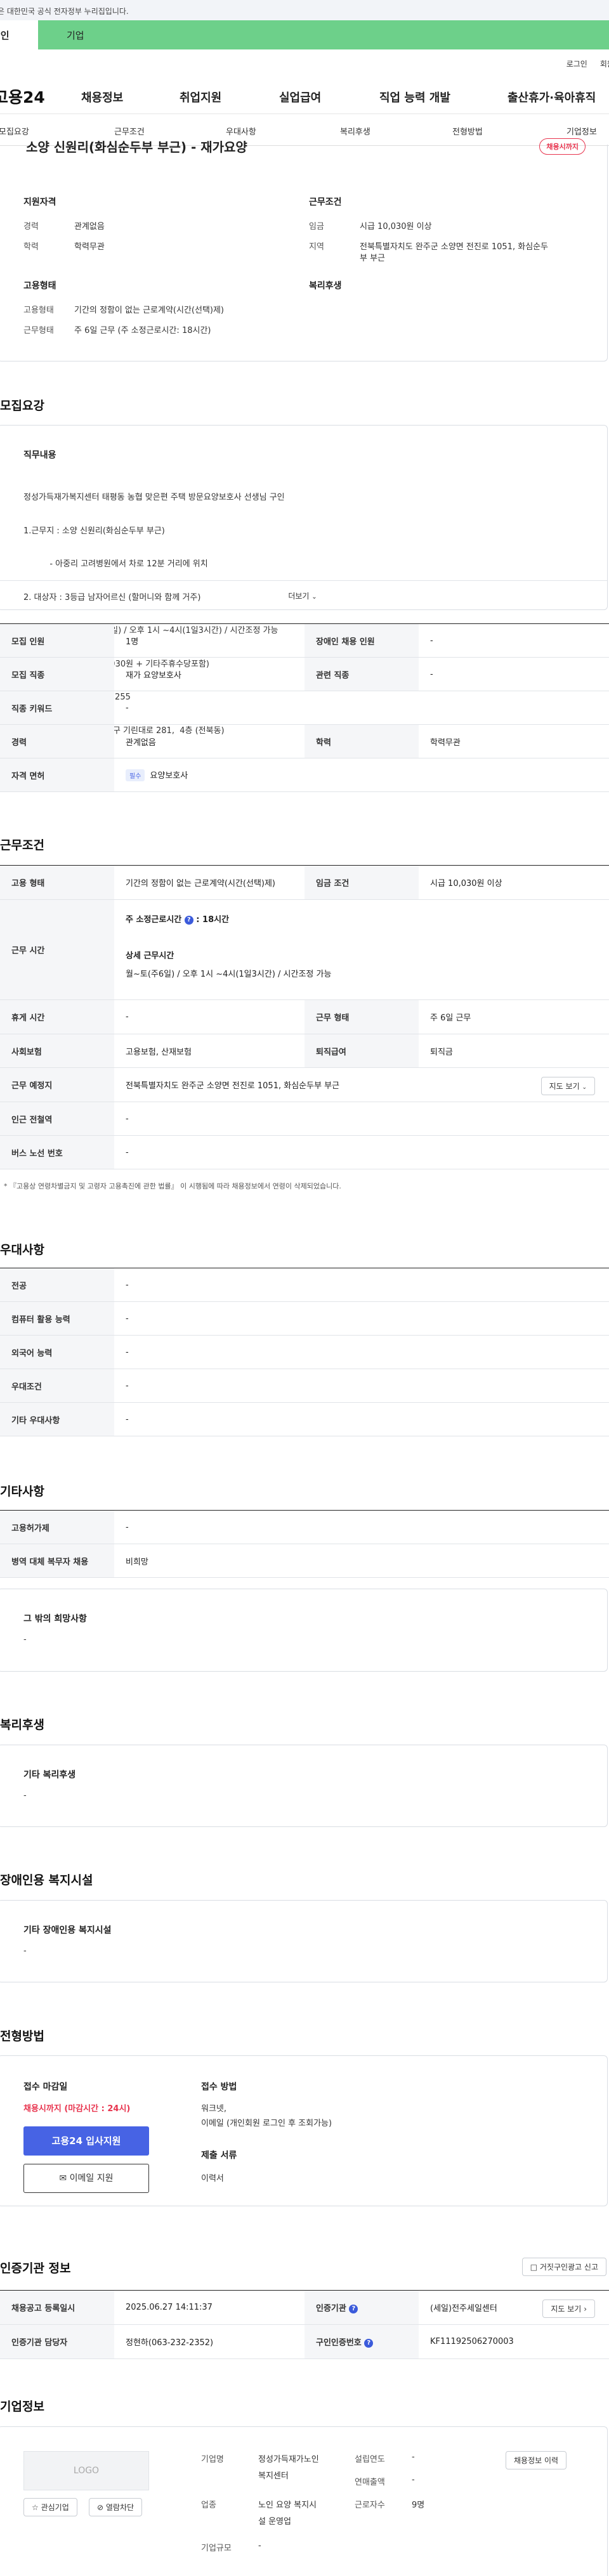 This screenshot has height=2576, width=609. What do you see at coordinates (274, 2476) in the screenshot?
I see `company-name-value-line2: 복지센터` at bounding box center [274, 2476].